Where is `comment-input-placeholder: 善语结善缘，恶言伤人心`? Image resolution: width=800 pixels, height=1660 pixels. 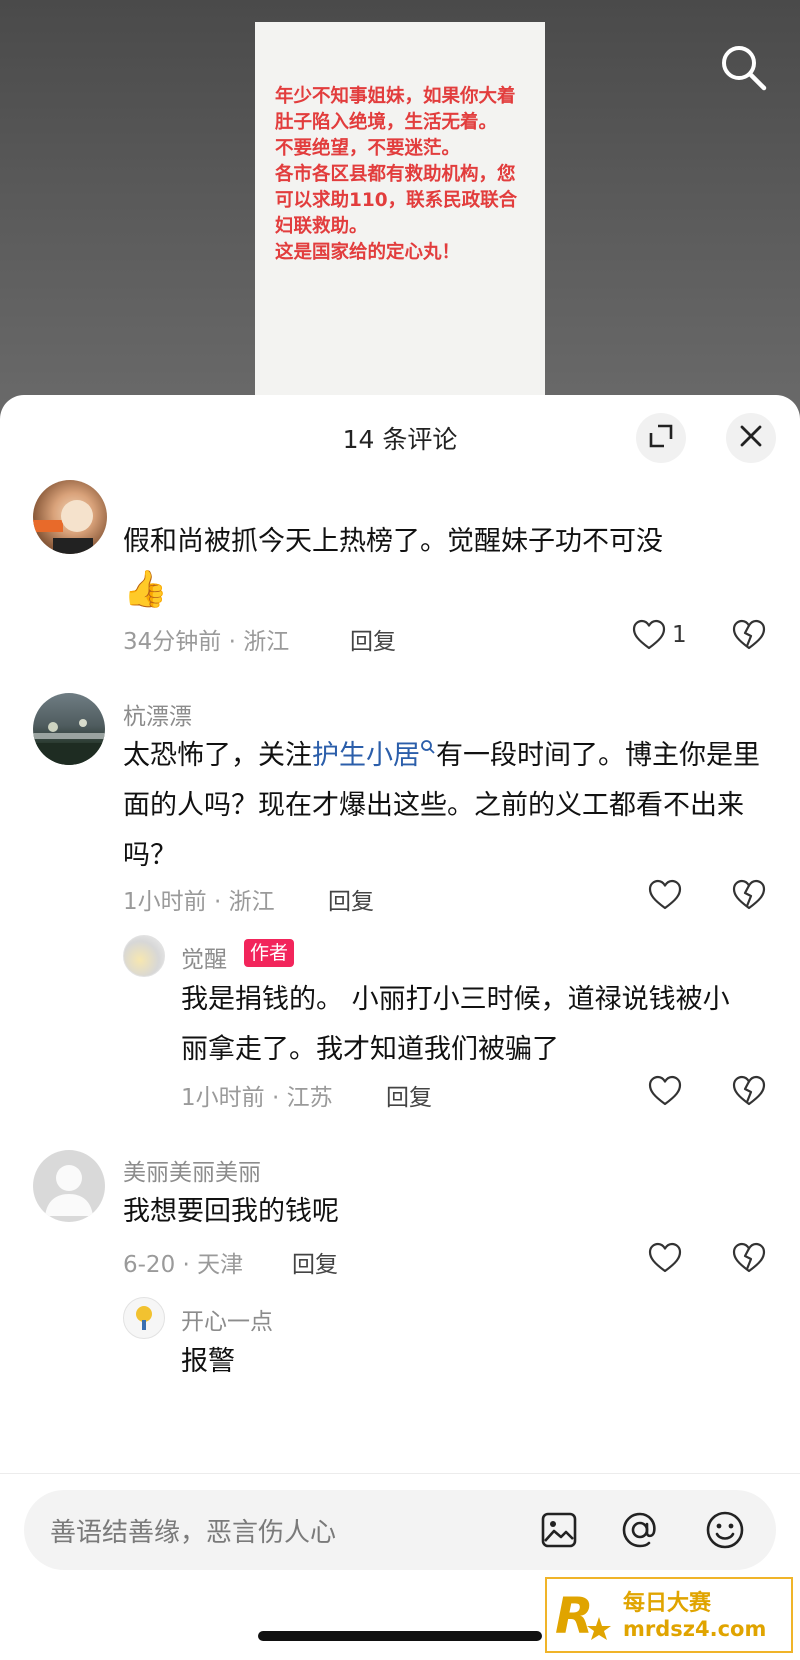
comment-input-placeholder: 善语结善缘，恶言伤人心 is located at coordinates (193, 1533).